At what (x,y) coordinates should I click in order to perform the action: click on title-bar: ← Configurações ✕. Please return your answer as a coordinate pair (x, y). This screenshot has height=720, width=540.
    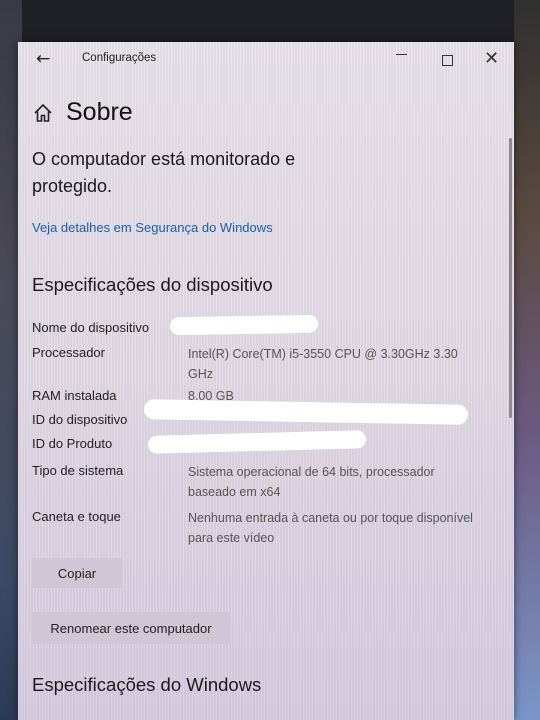
    Looking at the image, I should click on (266, 60).